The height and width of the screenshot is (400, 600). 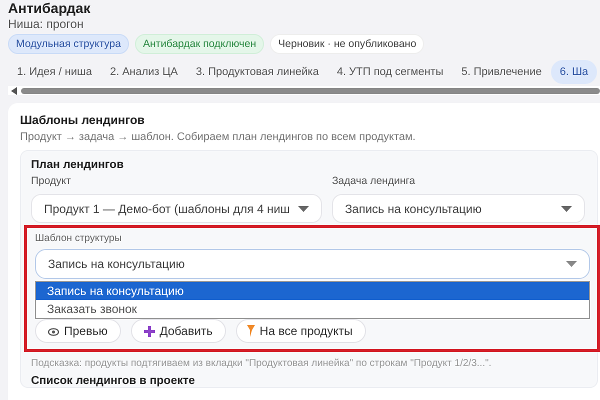 What do you see at coordinates (390, 72) in the screenshot?
I see `step-tab: 4. УТП под сегменты` at bounding box center [390, 72].